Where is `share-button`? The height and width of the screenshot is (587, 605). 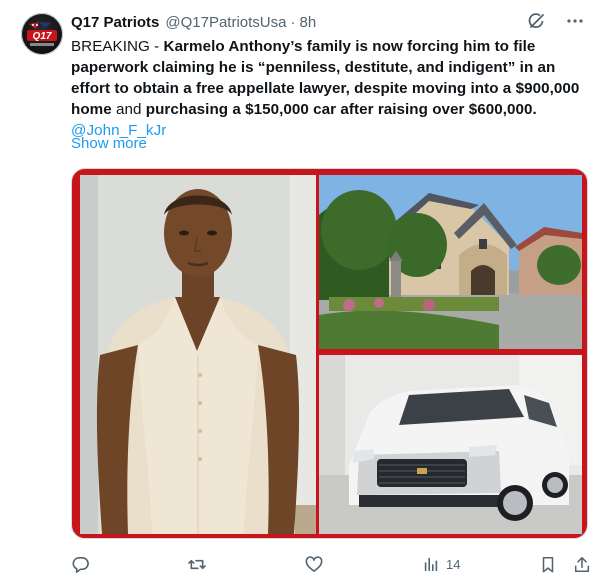 share-button is located at coordinates (582, 564).